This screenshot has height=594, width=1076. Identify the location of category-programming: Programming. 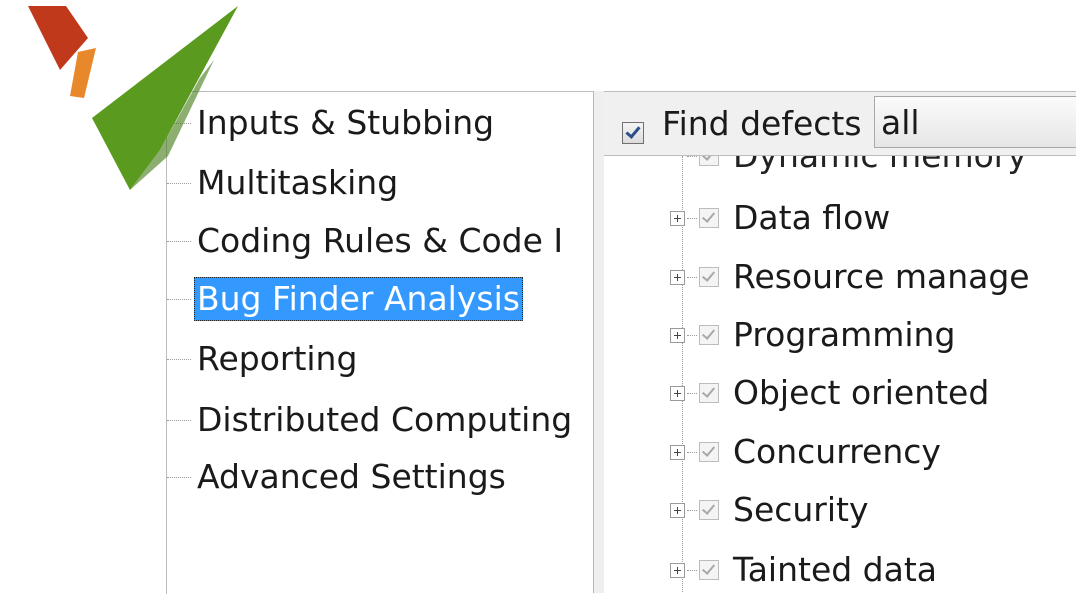
(812, 335).